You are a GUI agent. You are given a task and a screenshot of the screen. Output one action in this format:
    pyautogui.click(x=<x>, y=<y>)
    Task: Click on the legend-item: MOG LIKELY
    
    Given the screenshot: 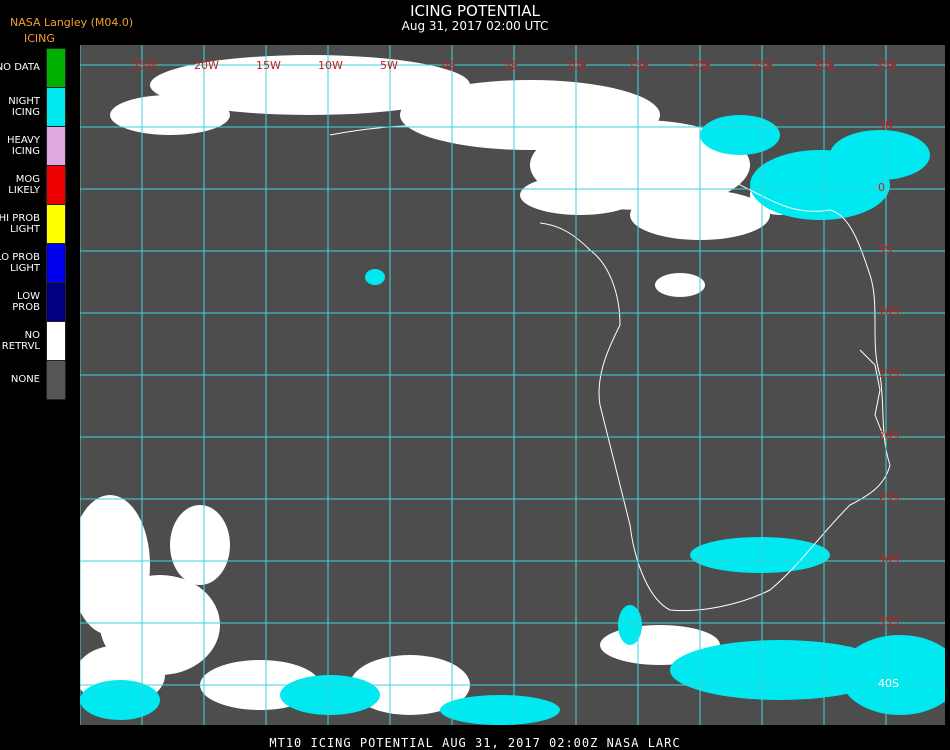 What is the action you would take?
    pyautogui.click(x=35, y=185)
    